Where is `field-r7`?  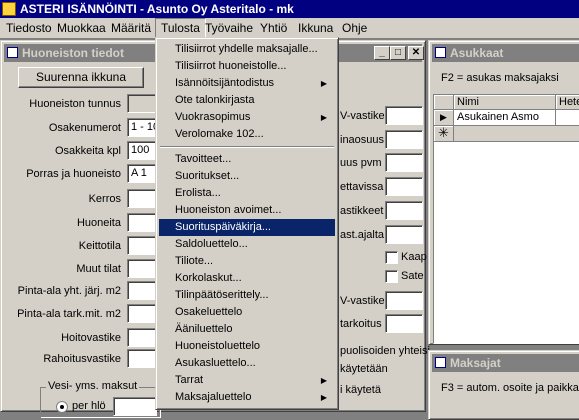
field-r7 is located at coordinates (404, 300).